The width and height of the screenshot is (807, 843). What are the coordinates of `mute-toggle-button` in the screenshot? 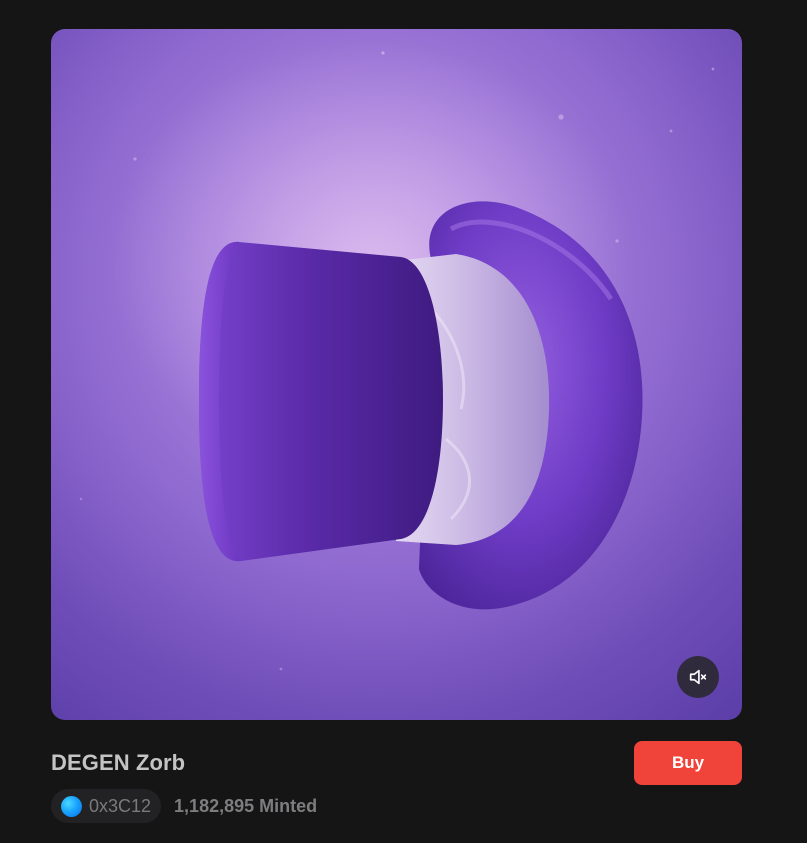 It's located at (698, 677).